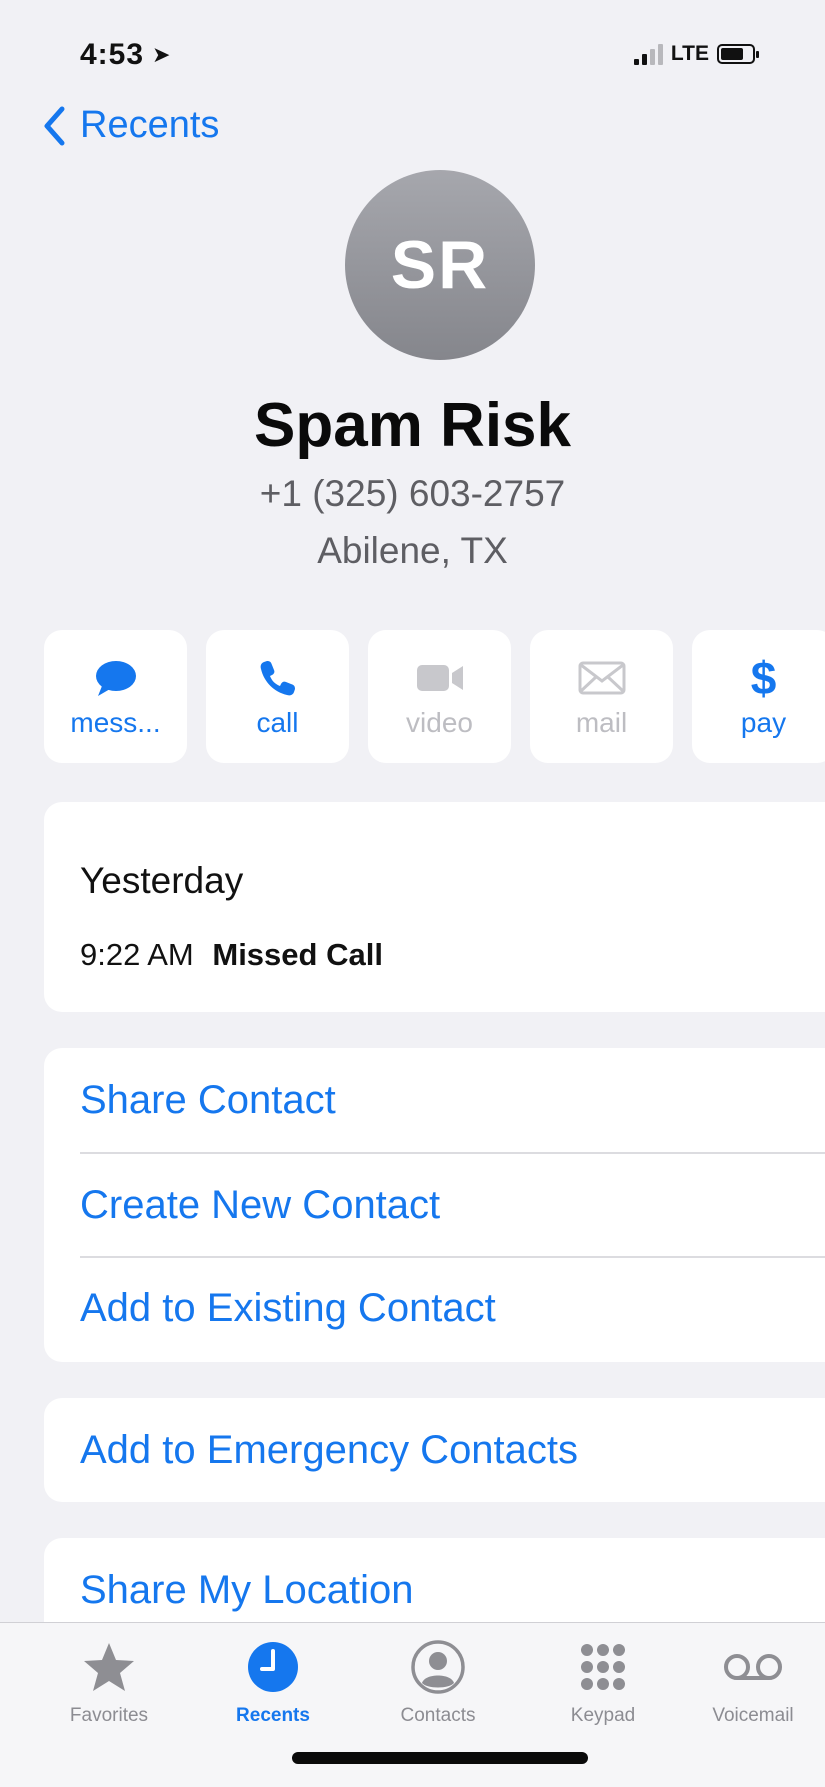  I want to click on recent-call-status: Missed Call, so click(297, 954).